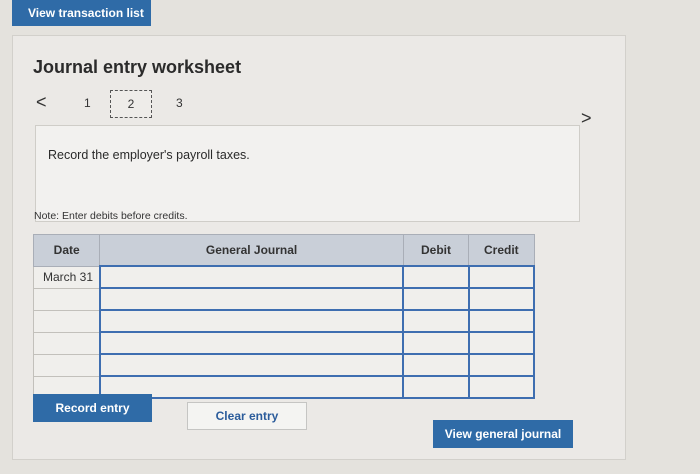 The image size is (700, 474). Describe the element at coordinates (131, 104) in the screenshot. I see `page-2-tab-active: 2` at that location.